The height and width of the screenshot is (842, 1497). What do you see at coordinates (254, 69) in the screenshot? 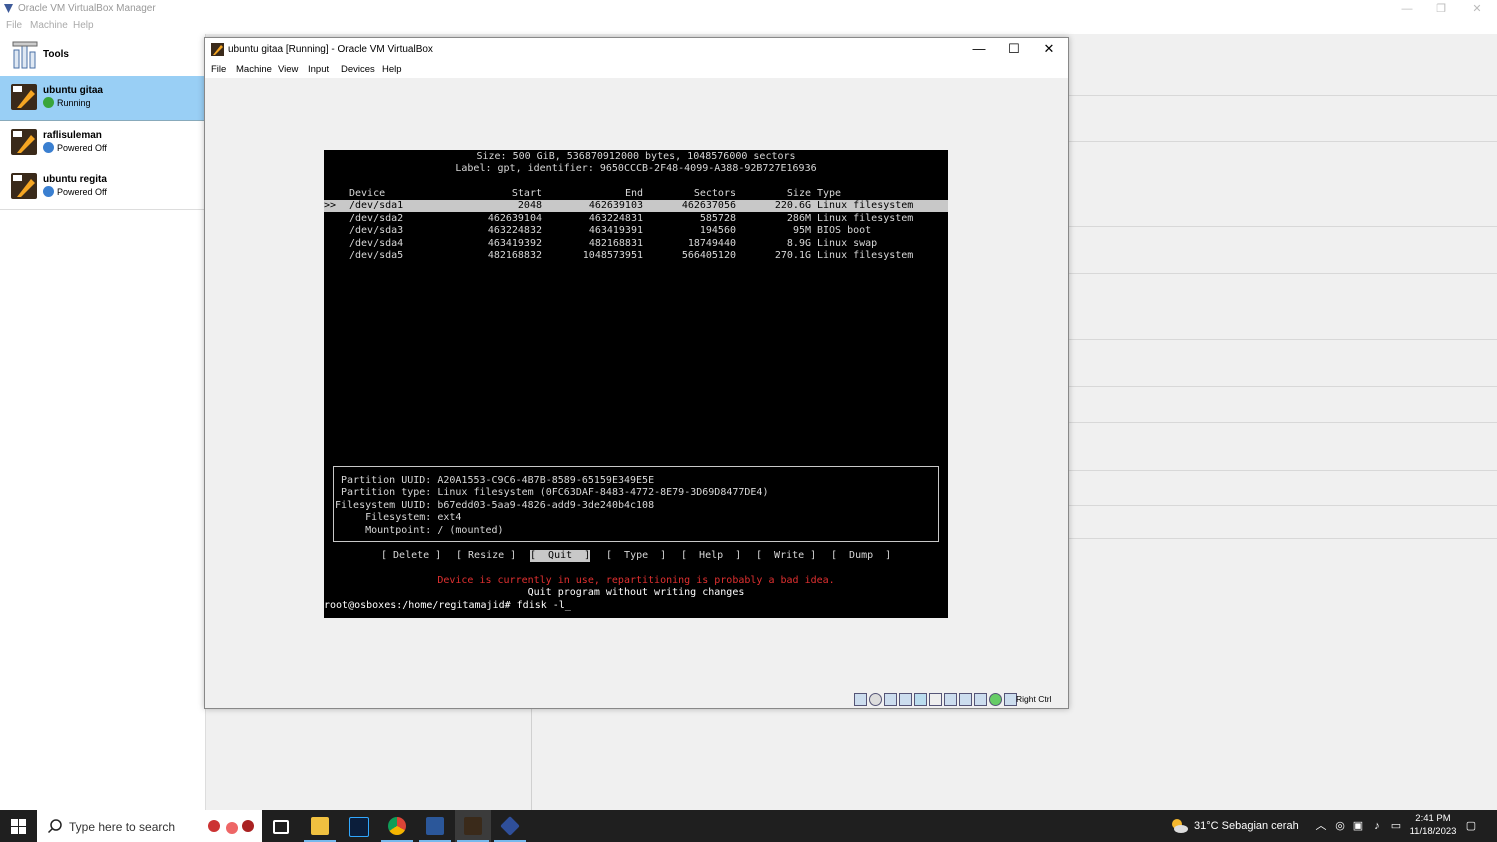
I see `vm-menu-machine: Machine` at bounding box center [254, 69].